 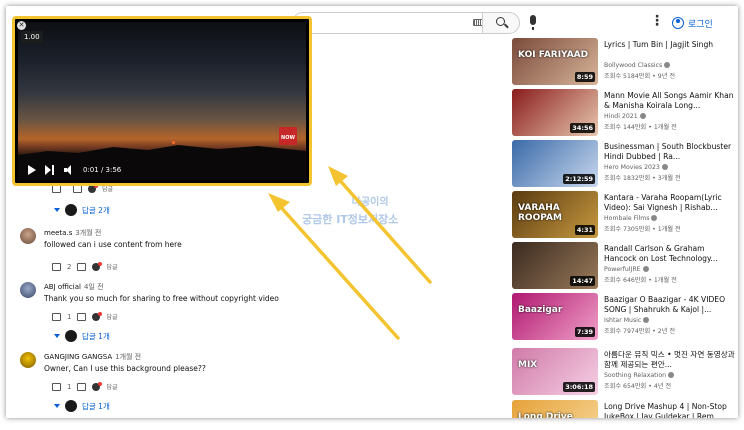 I want to click on channel-label: Hero Movies 2023, so click(x=632, y=167).